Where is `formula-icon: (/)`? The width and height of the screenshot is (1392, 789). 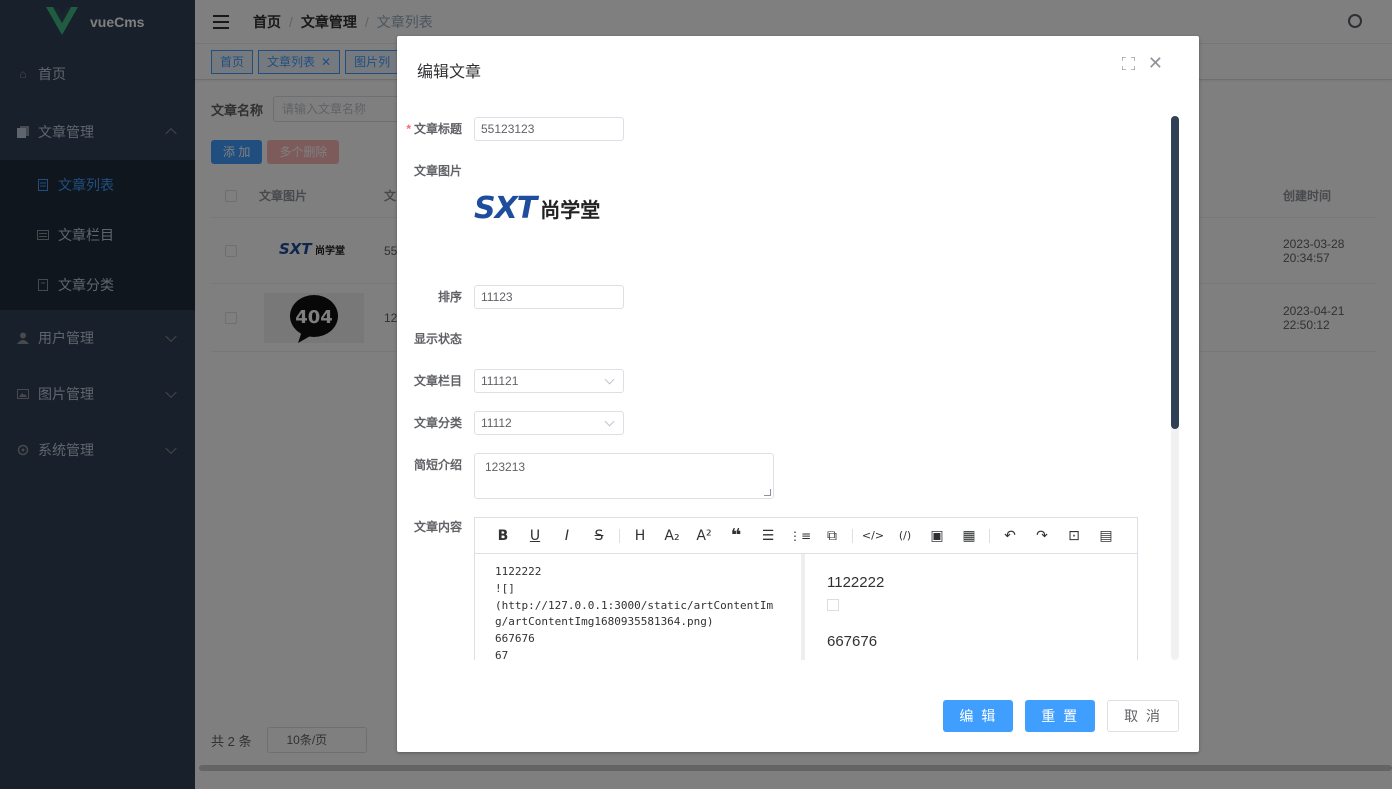
formula-icon: (/) is located at coordinates (905, 536).